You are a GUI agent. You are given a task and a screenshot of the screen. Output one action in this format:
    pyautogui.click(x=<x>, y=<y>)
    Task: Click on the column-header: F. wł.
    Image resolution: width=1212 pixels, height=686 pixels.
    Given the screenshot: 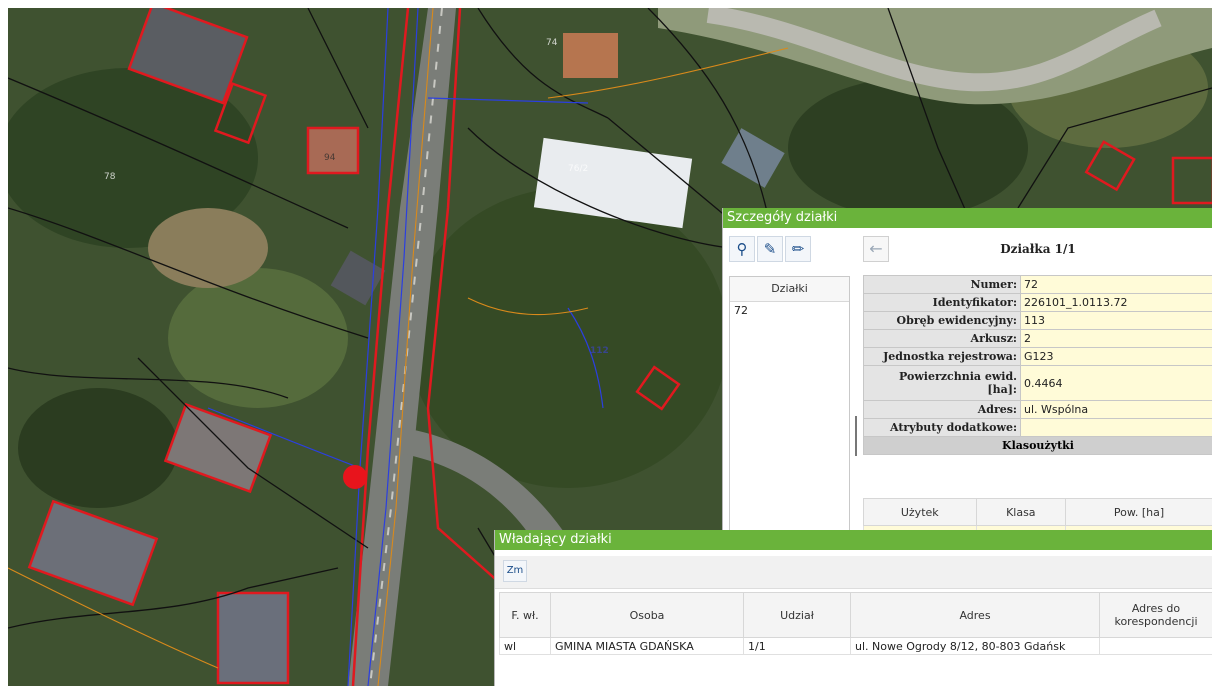 What is the action you would take?
    pyautogui.click(x=525, y=615)
    